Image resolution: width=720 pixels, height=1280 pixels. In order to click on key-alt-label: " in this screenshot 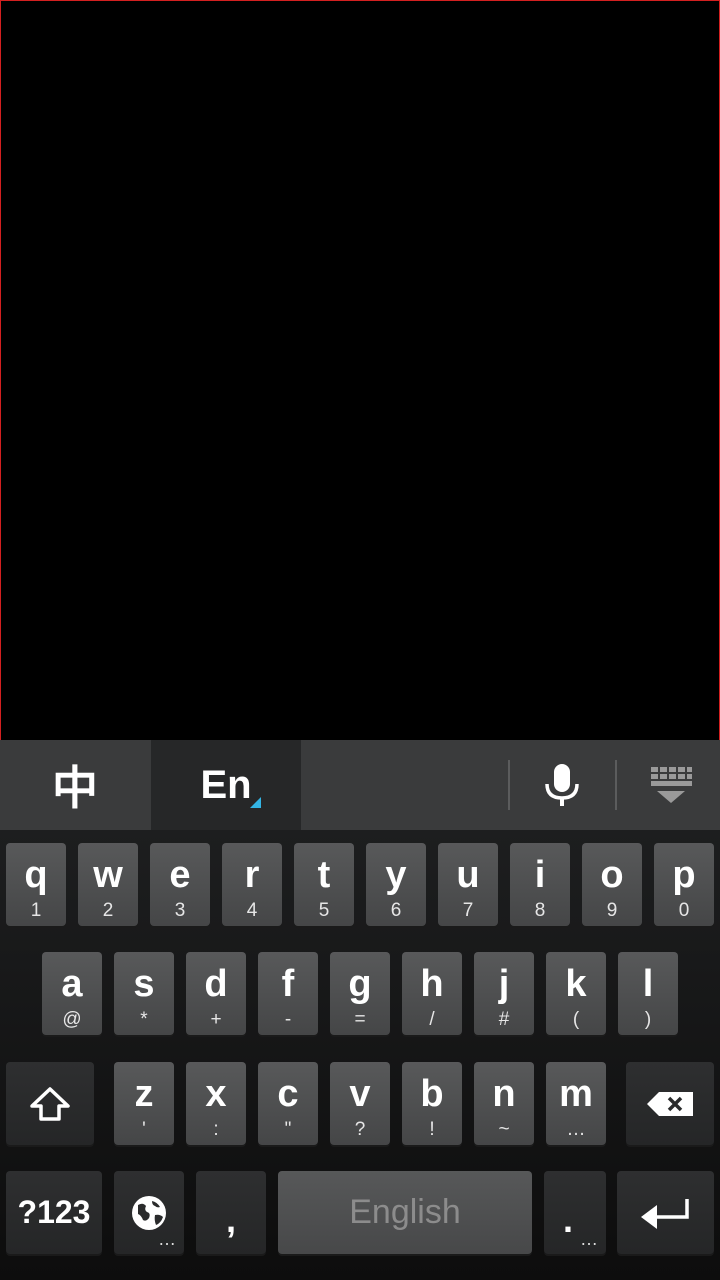, I will do `click(288, 1129)`.